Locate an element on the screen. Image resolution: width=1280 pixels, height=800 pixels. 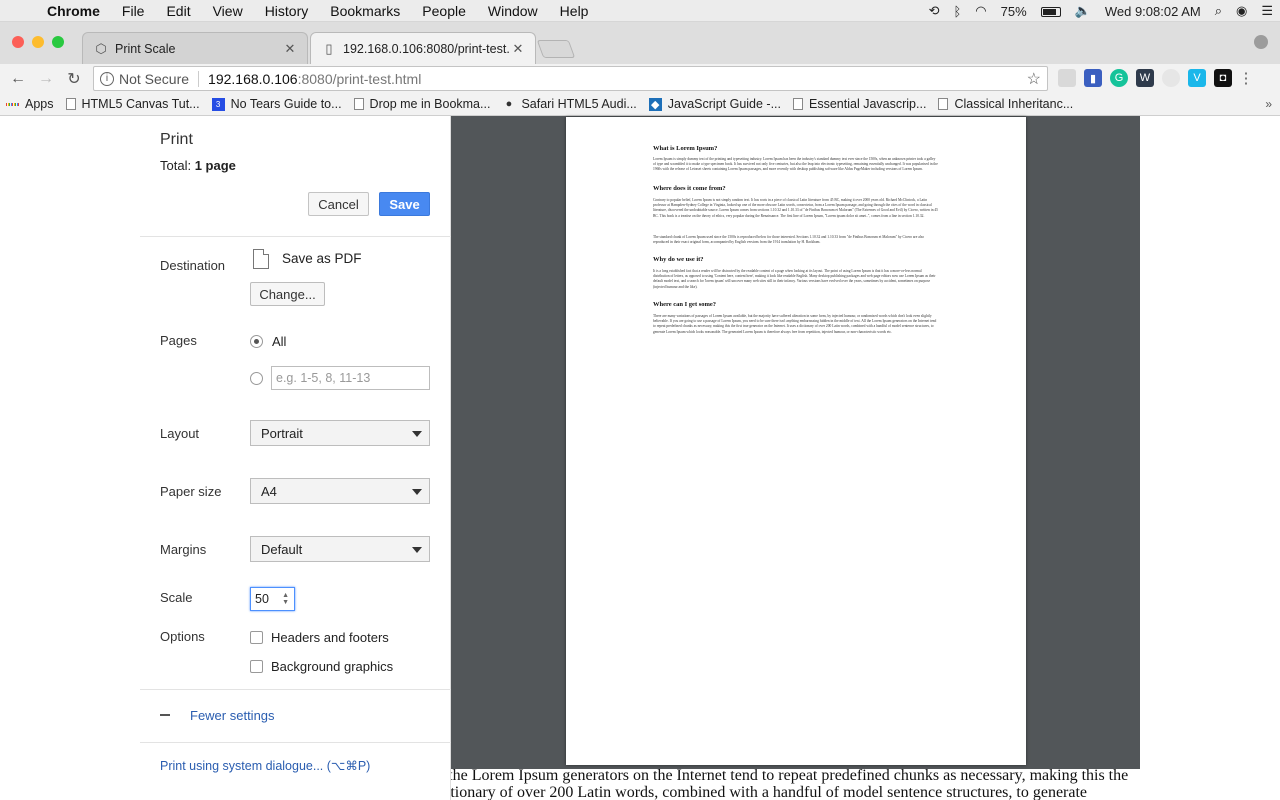
window-close-button is located at coordinates (18, 42).